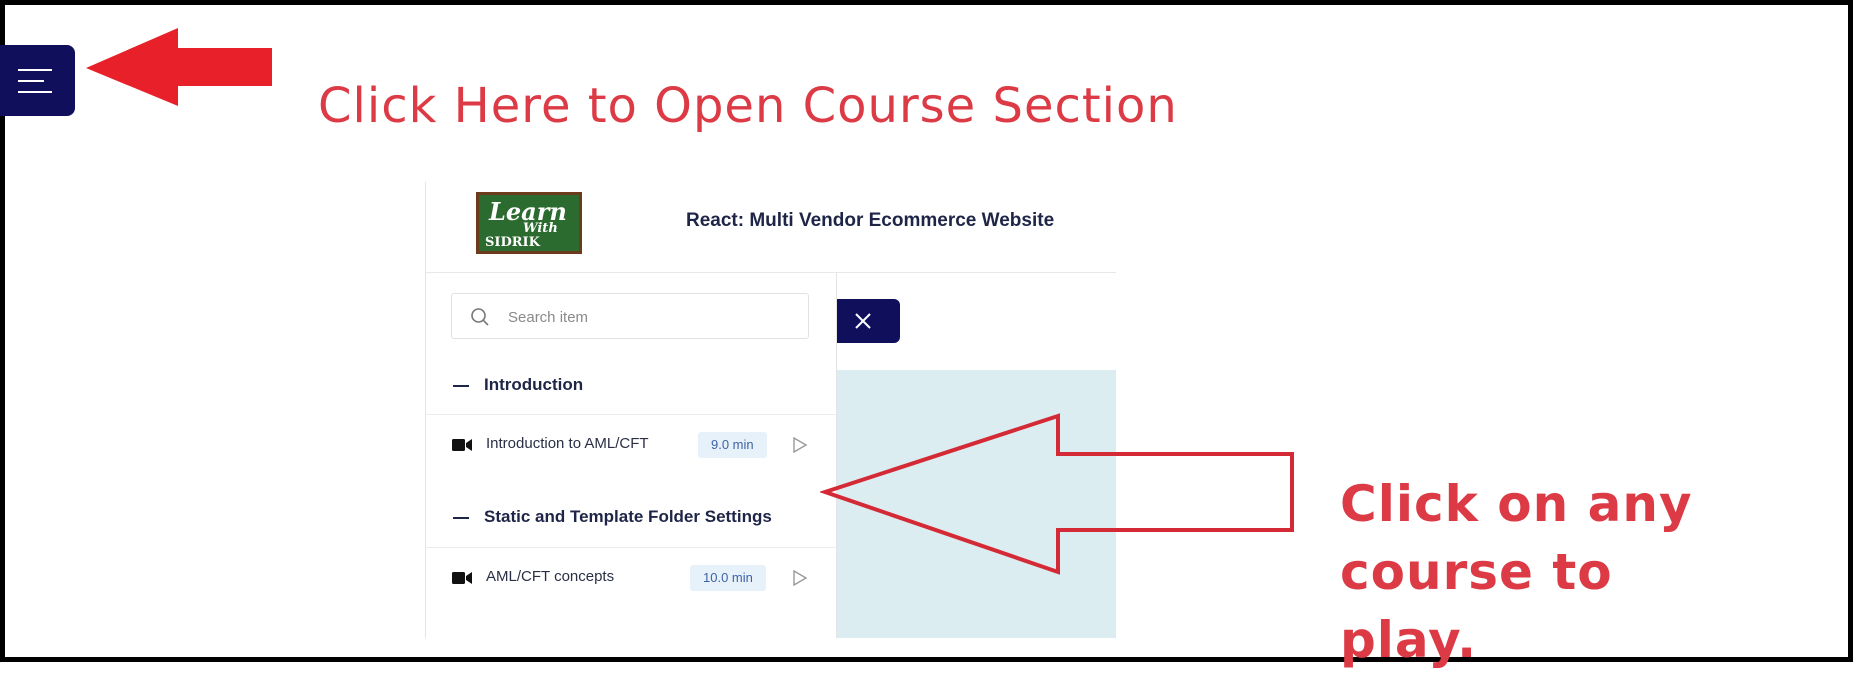 This screenshot has width=1853, height=674. Describe the element at coordinates (37, 80) in the screenshot. I see `menu-toggle-button` at that location.